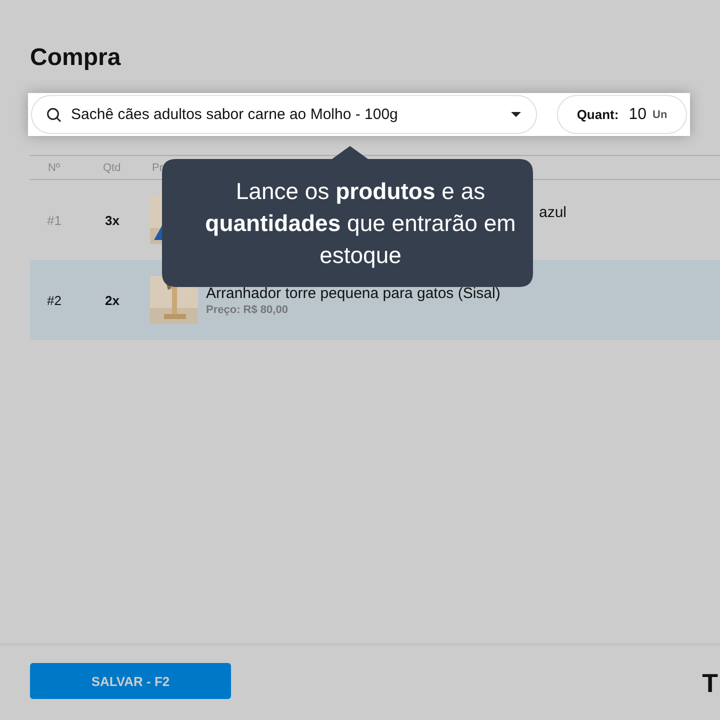  What do you see at coordinates (637, 115) in the screenshot?
I see `quantity-value: 10` at bounding box center [637, 115].